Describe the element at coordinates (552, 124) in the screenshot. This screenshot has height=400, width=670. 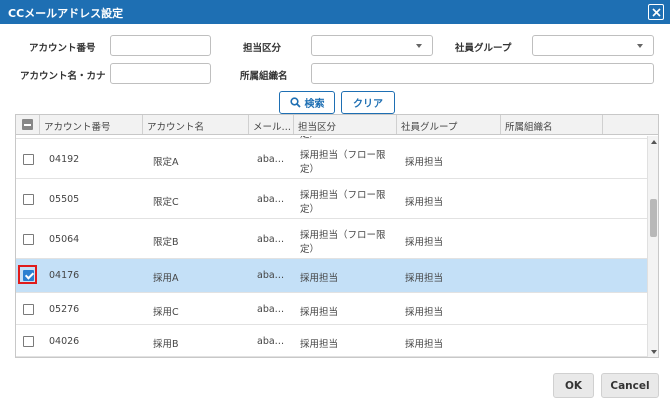
I see `col-department: 所属組織名` at that location.